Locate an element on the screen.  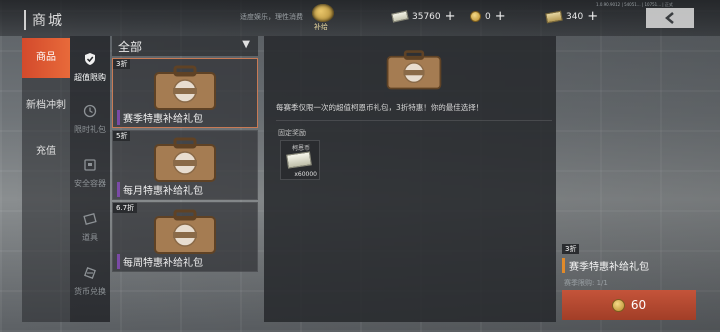
page-title: 商城 is located at coordinates (44, 20).